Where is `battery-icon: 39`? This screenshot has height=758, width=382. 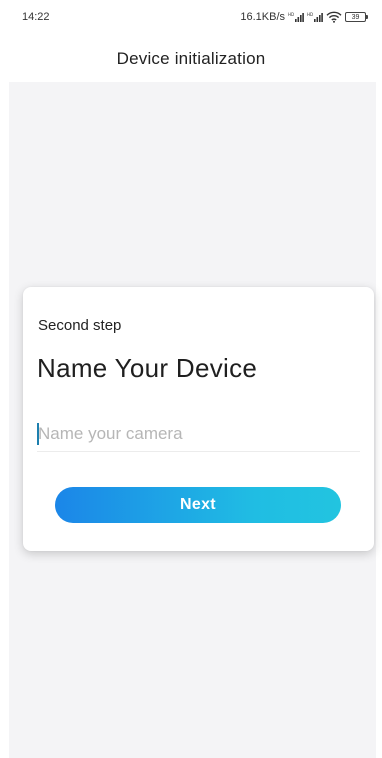
battery-icon: 39 is located at coordinates (356, 17).